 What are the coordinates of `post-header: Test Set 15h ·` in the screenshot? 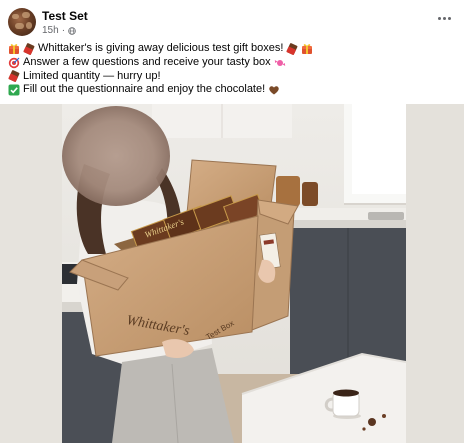 It's located at (232, 23).